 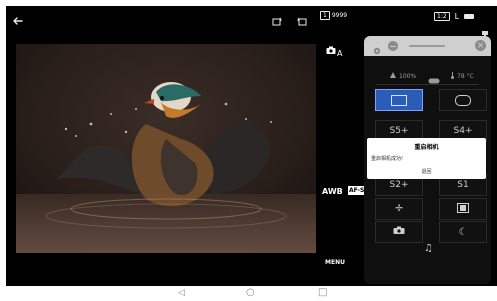 I want to click on rounded-frame-icon, so click(x=463, y=100).